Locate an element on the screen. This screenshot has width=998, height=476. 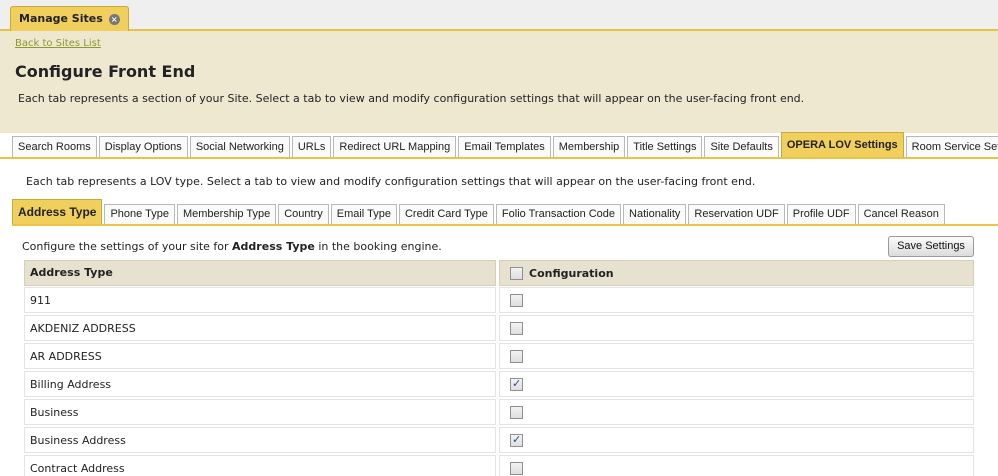
lov-tab-divider is located at coordinates (505, 225).